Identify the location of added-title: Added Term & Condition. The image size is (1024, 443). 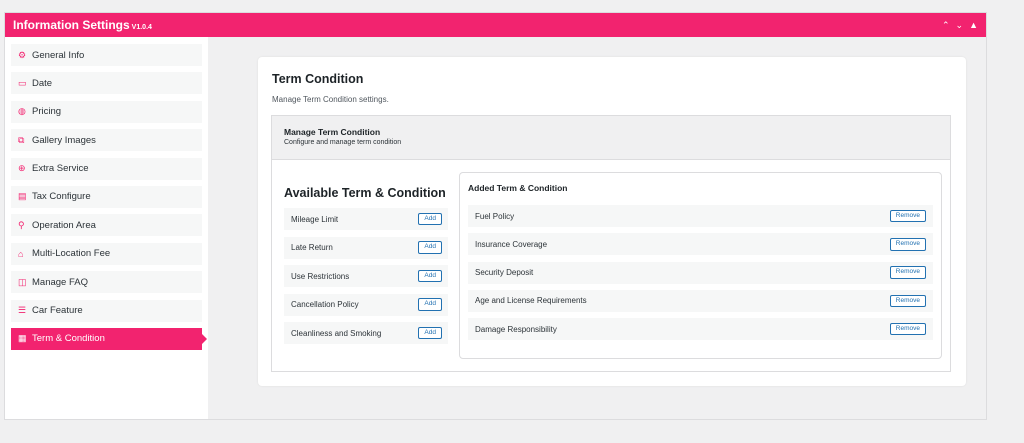
(518, 188).